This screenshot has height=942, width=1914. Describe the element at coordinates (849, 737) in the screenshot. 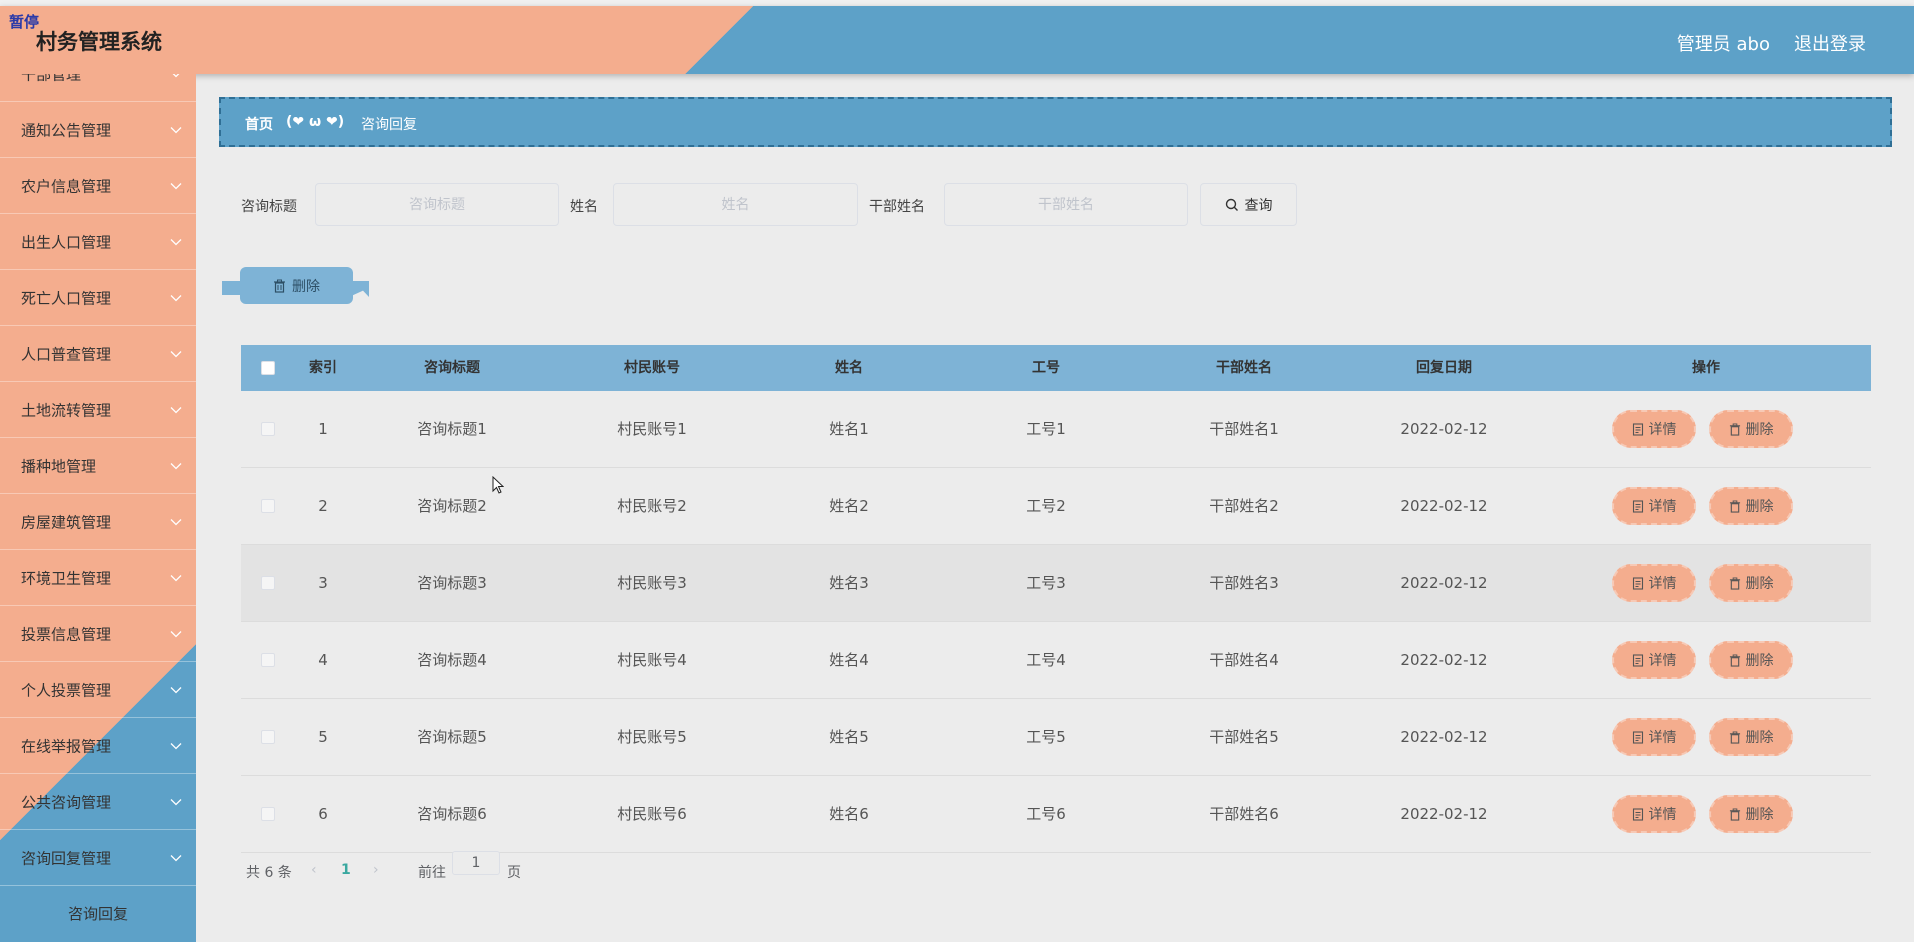

I see `table-cell-name: 姓名5` at that location.